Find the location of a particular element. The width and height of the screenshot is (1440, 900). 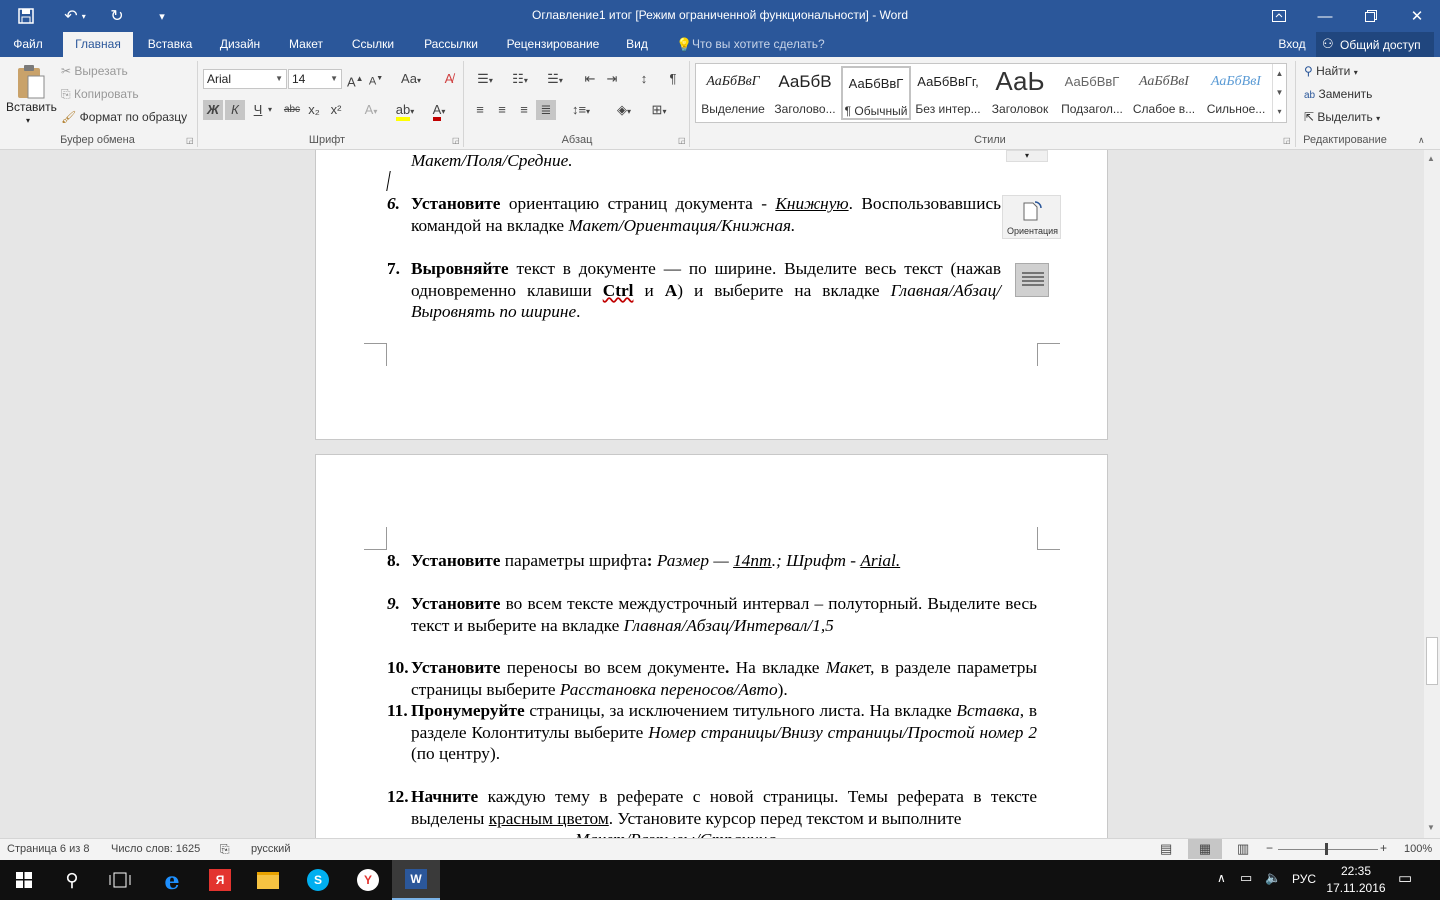

font-name-combo: Arial ▼ is located at coordinates (245, 79).